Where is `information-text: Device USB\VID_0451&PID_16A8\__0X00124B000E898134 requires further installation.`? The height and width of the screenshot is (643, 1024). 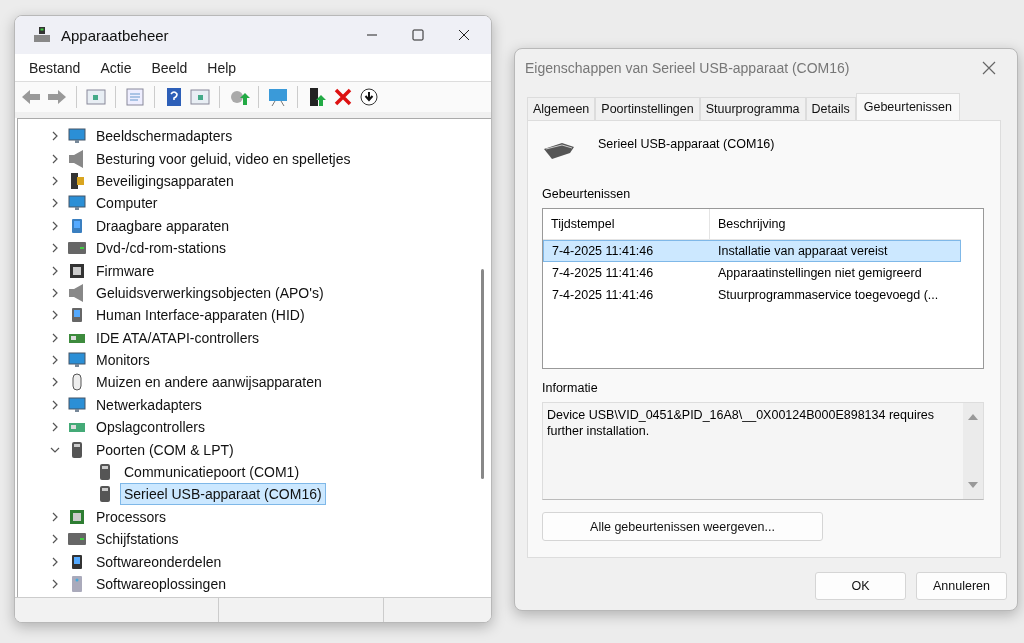 information-text: Device USB\VID_0451&PID_16A8\__0X00124B000E898134 requires further installation. is located at coordinates (741, 423).